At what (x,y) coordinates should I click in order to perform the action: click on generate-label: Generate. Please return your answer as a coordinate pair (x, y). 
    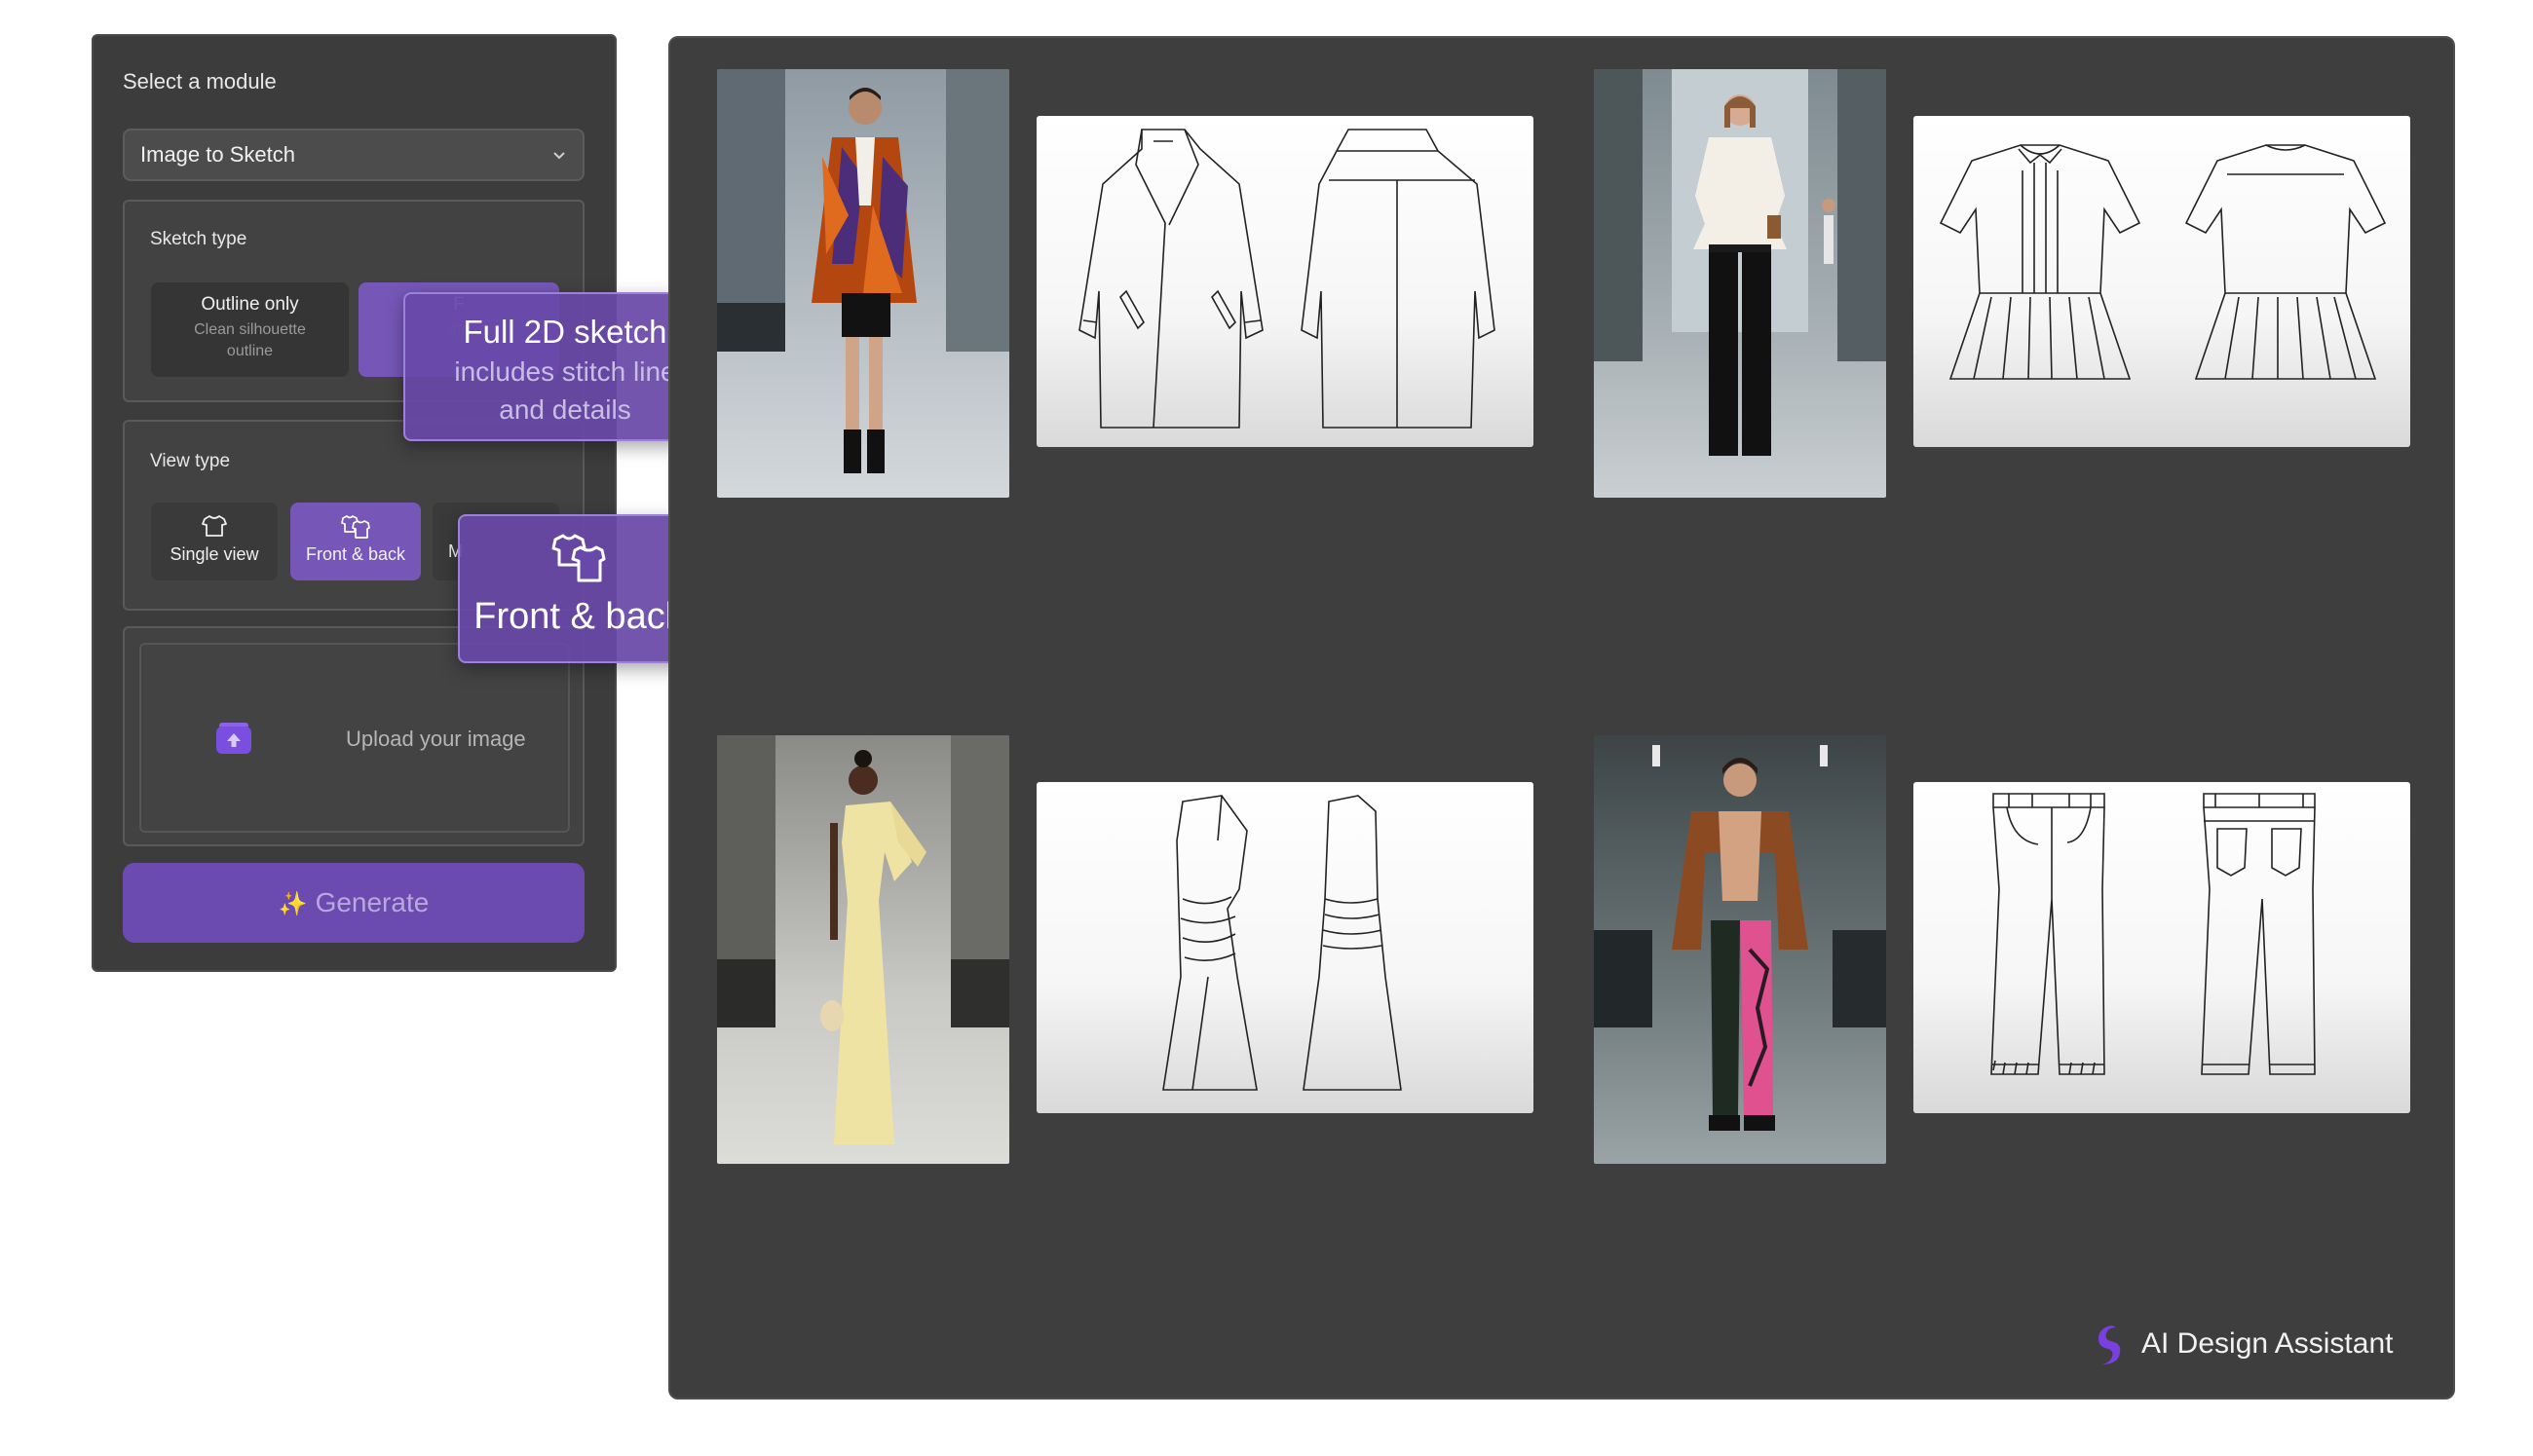
    Looking at the image, I should click on (372, 902).